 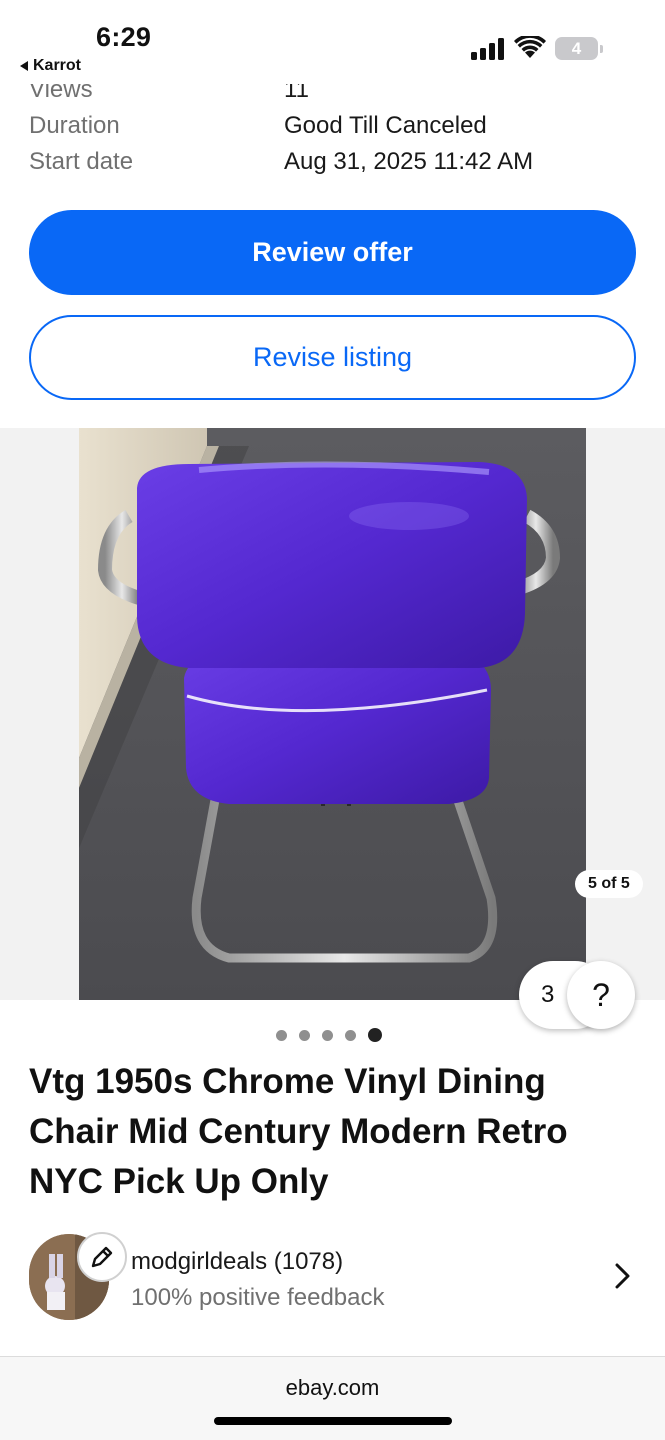 I want to click on seller-feedback: 100% positive feedback, so click(x=258, y=1297).